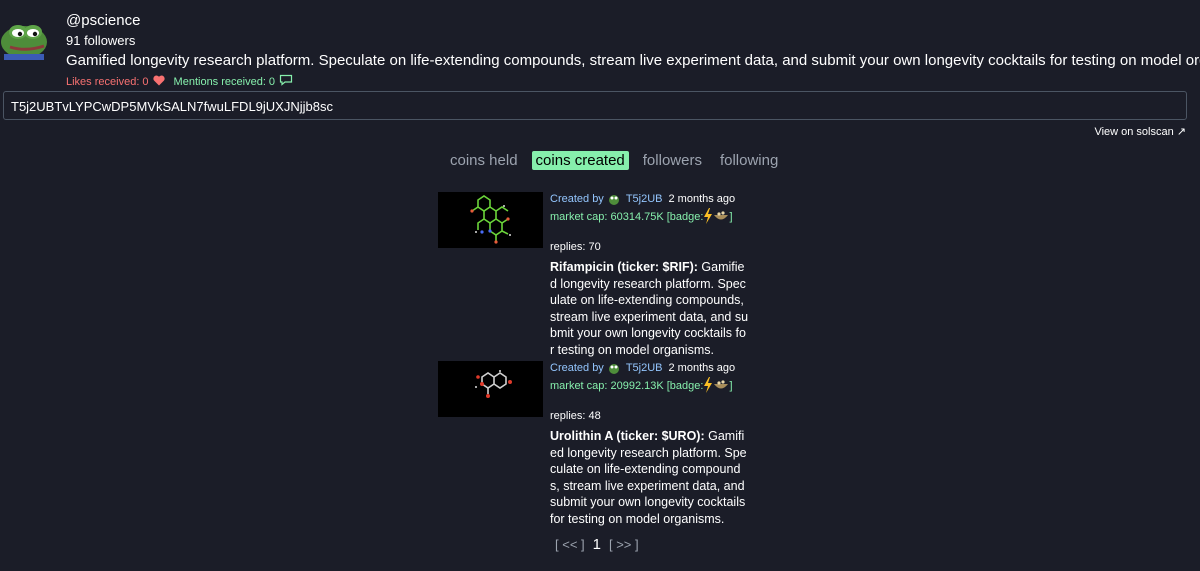 This screenshot has height=571, width=1200. Describe the element at coordinates (103, 20) in the screenshot. I see `profile-username: @pscience` at that location.